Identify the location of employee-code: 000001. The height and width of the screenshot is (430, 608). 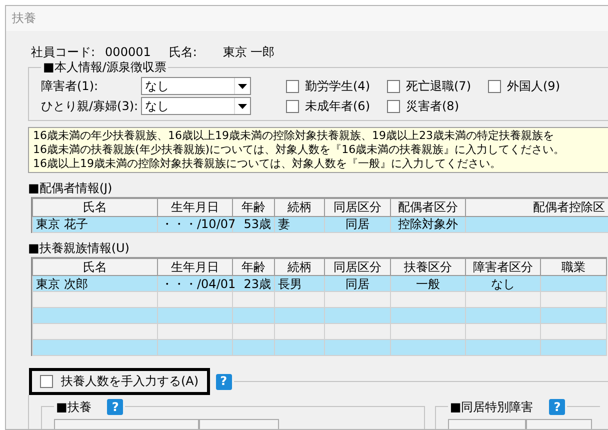
(128, 52).